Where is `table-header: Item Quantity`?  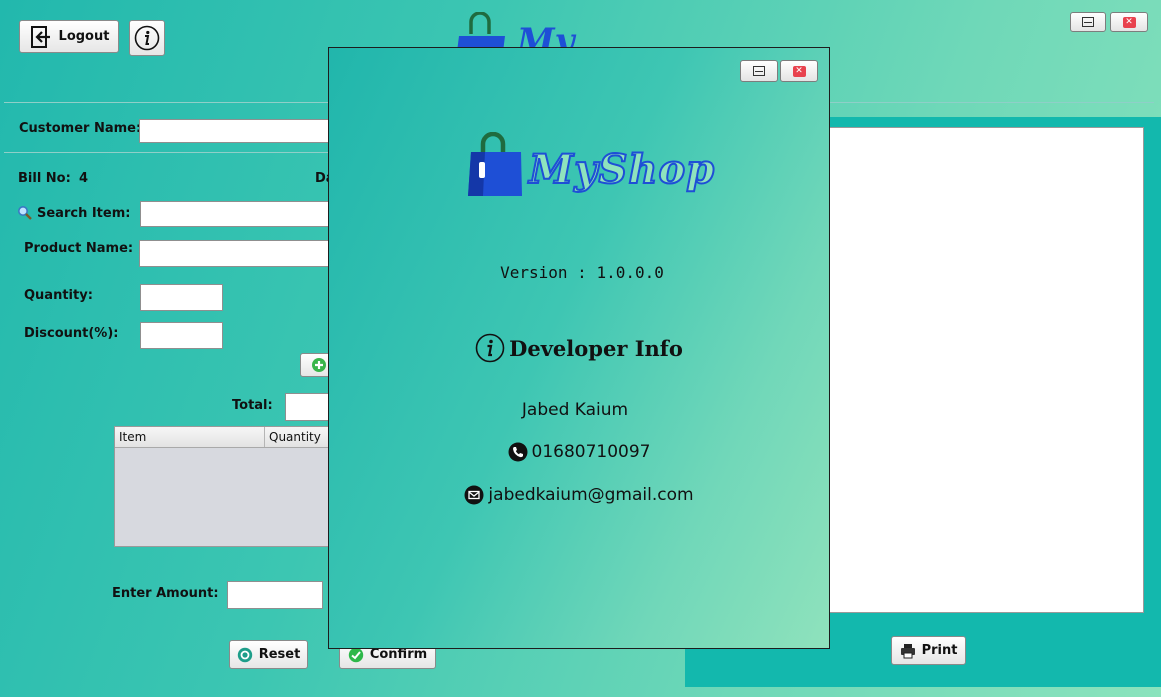
table-header: Item Quantity is located at coordinates (229, 437).